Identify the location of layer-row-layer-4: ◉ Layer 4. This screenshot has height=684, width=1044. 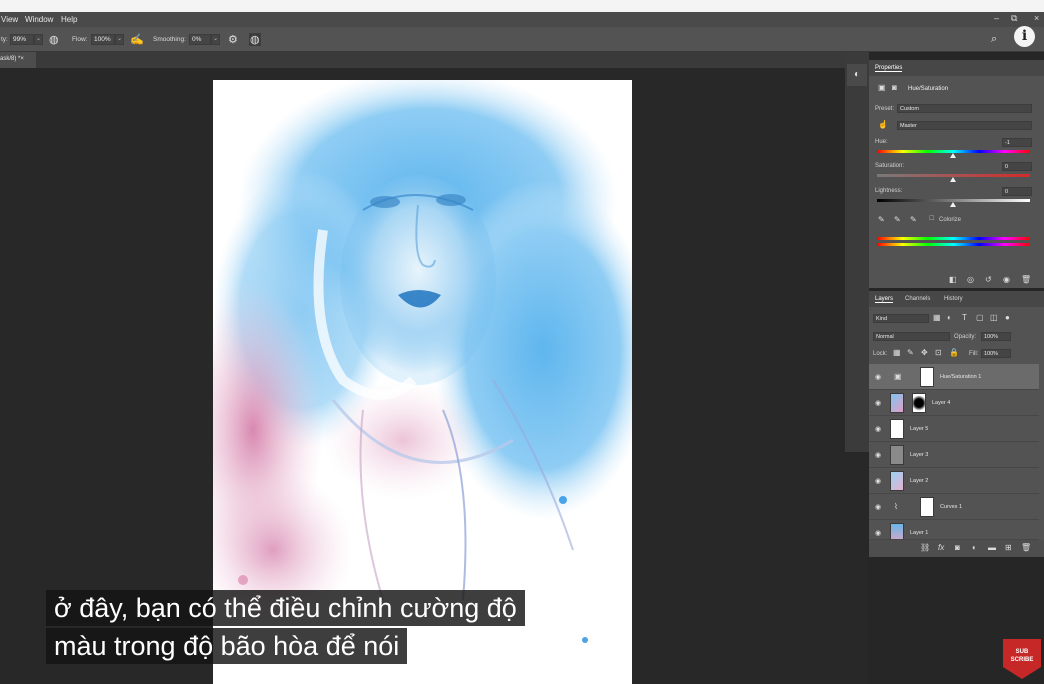
(954, 403).